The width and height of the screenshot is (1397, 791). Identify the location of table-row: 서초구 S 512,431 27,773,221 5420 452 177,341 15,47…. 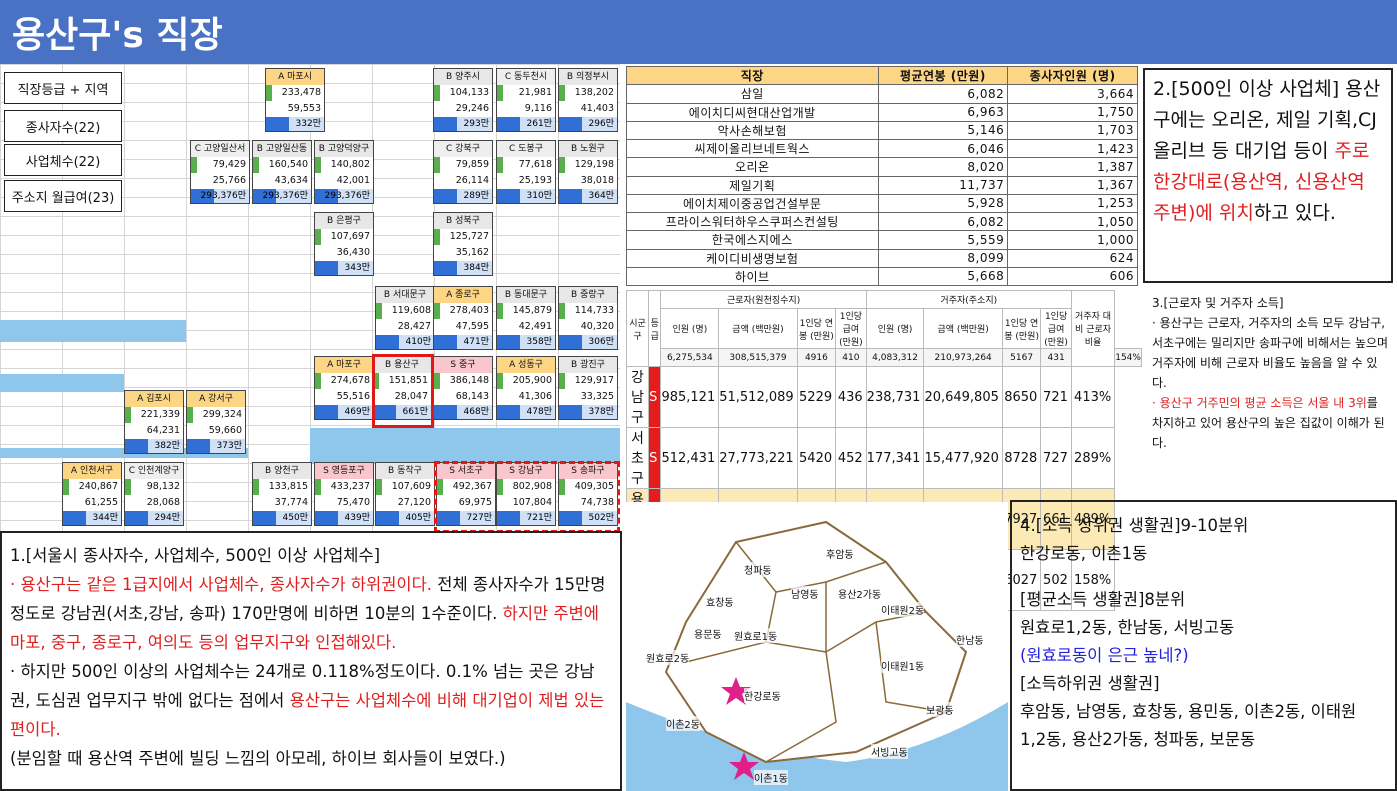
(884, 458).